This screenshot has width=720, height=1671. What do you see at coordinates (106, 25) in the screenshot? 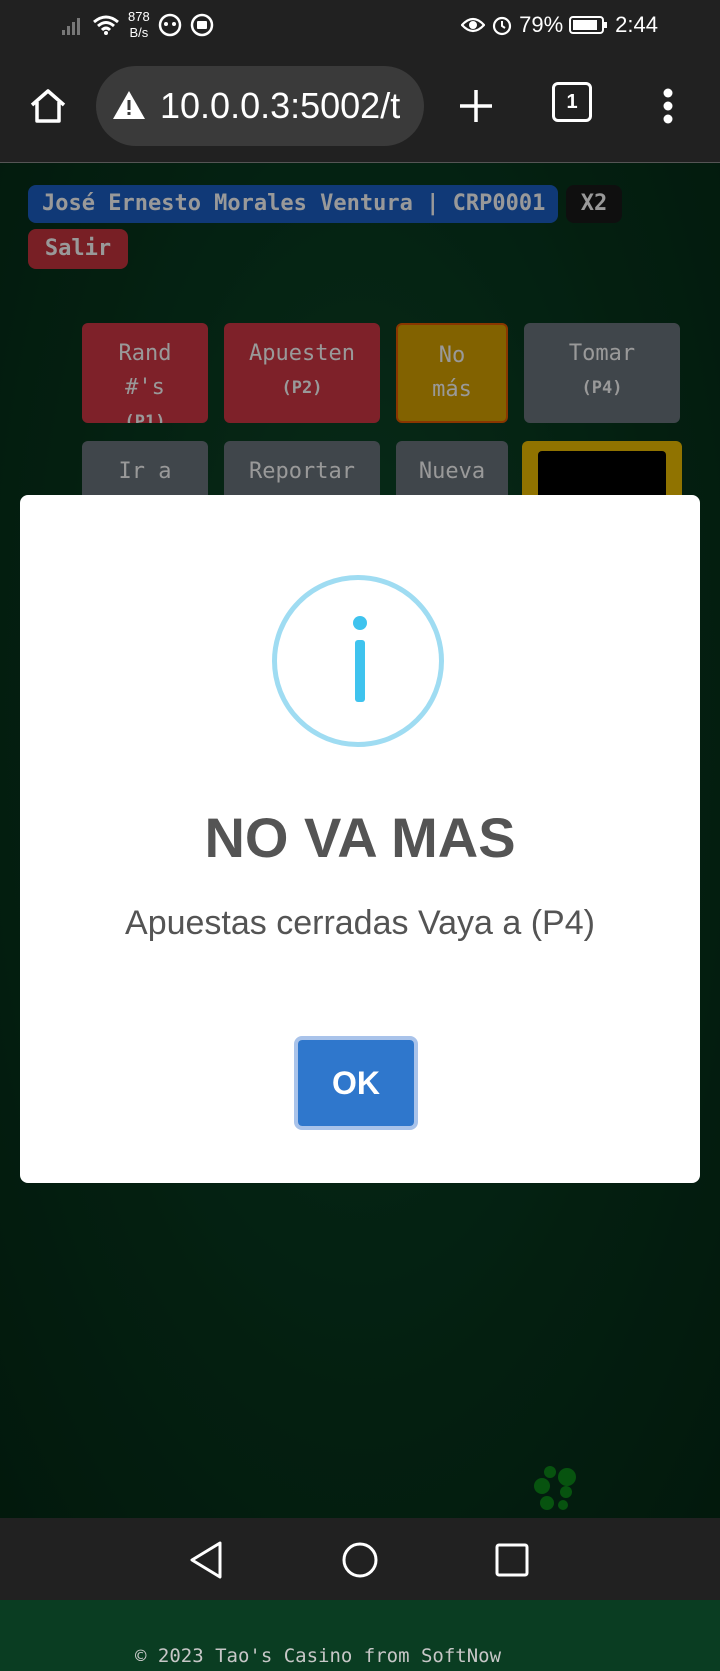
I see `wifi-icon` at bounding box center [106, 25].